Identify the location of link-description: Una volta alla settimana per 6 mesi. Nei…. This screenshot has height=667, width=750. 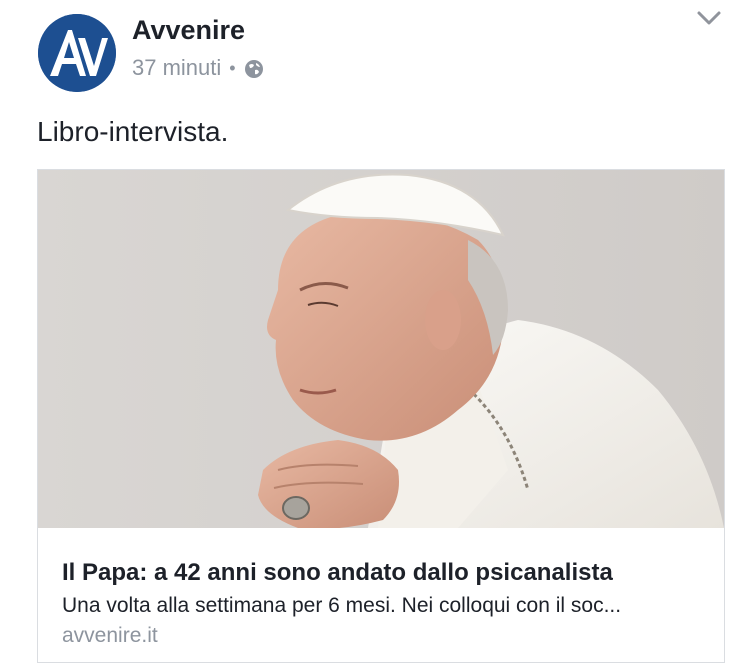
(342, 605).